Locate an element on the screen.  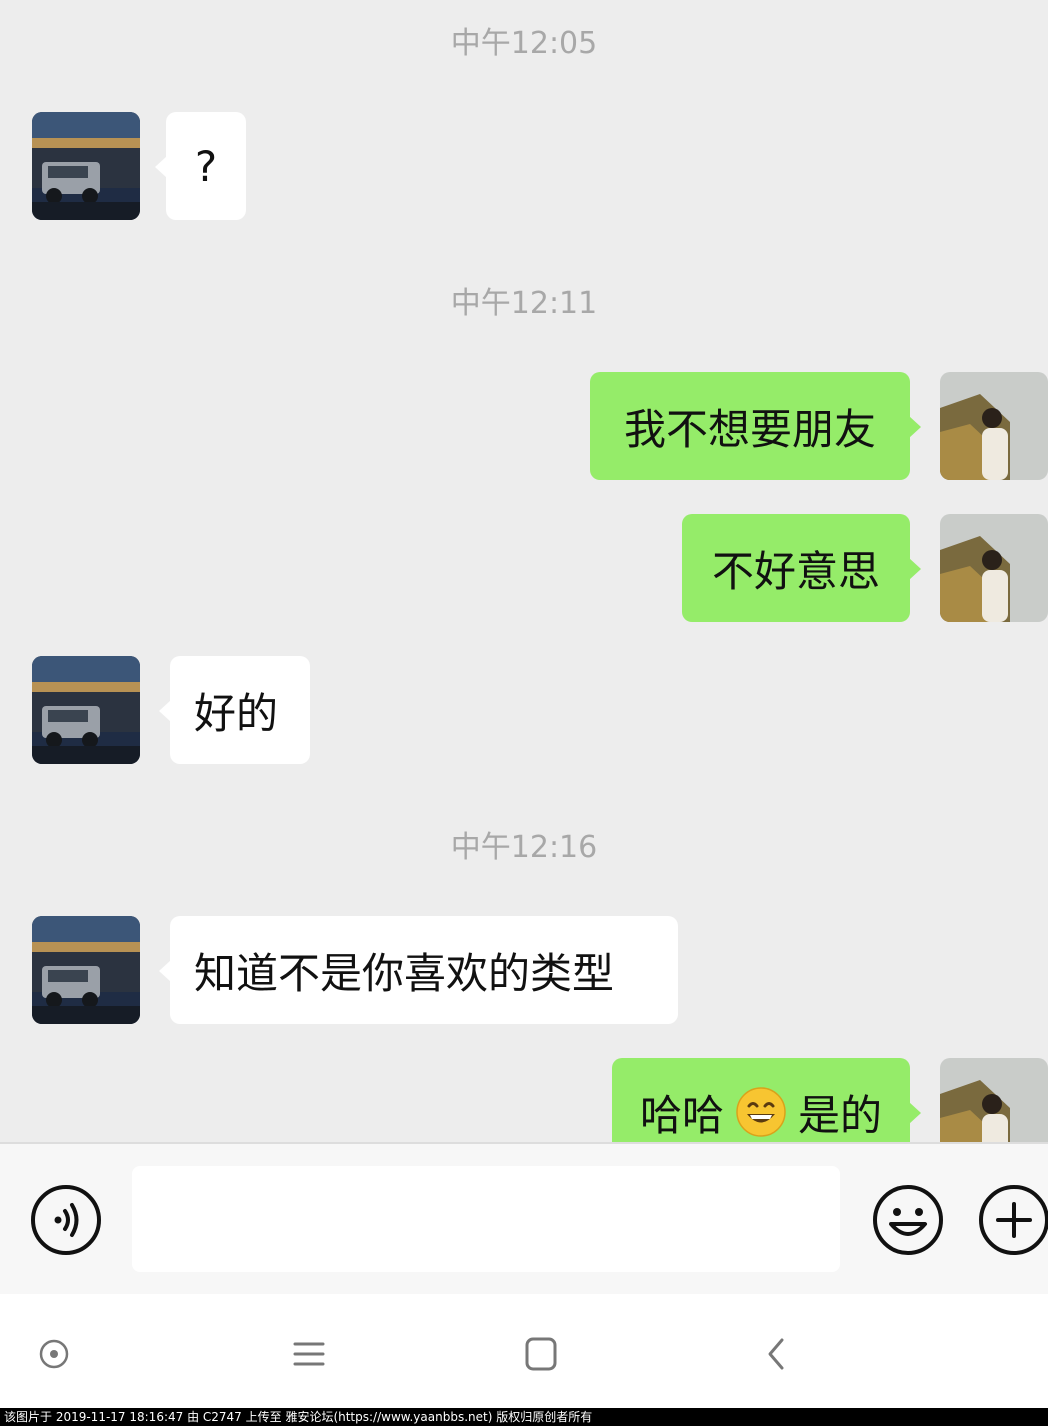
plus-icon is located at coordinates (1012, 1222).